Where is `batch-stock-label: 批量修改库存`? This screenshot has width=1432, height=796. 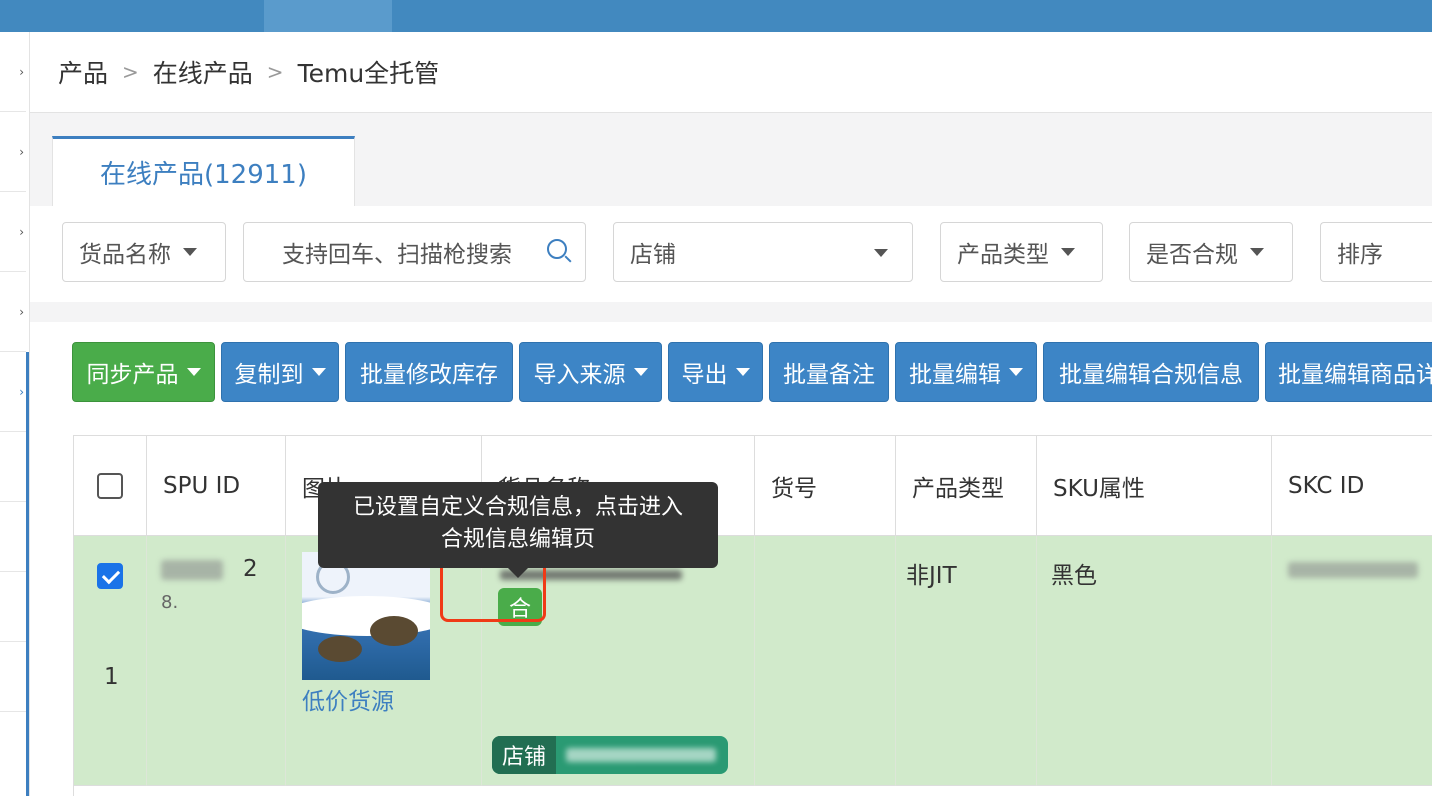 batch-stock-label: 批量修改库存 is located at coordinates (429, 375).